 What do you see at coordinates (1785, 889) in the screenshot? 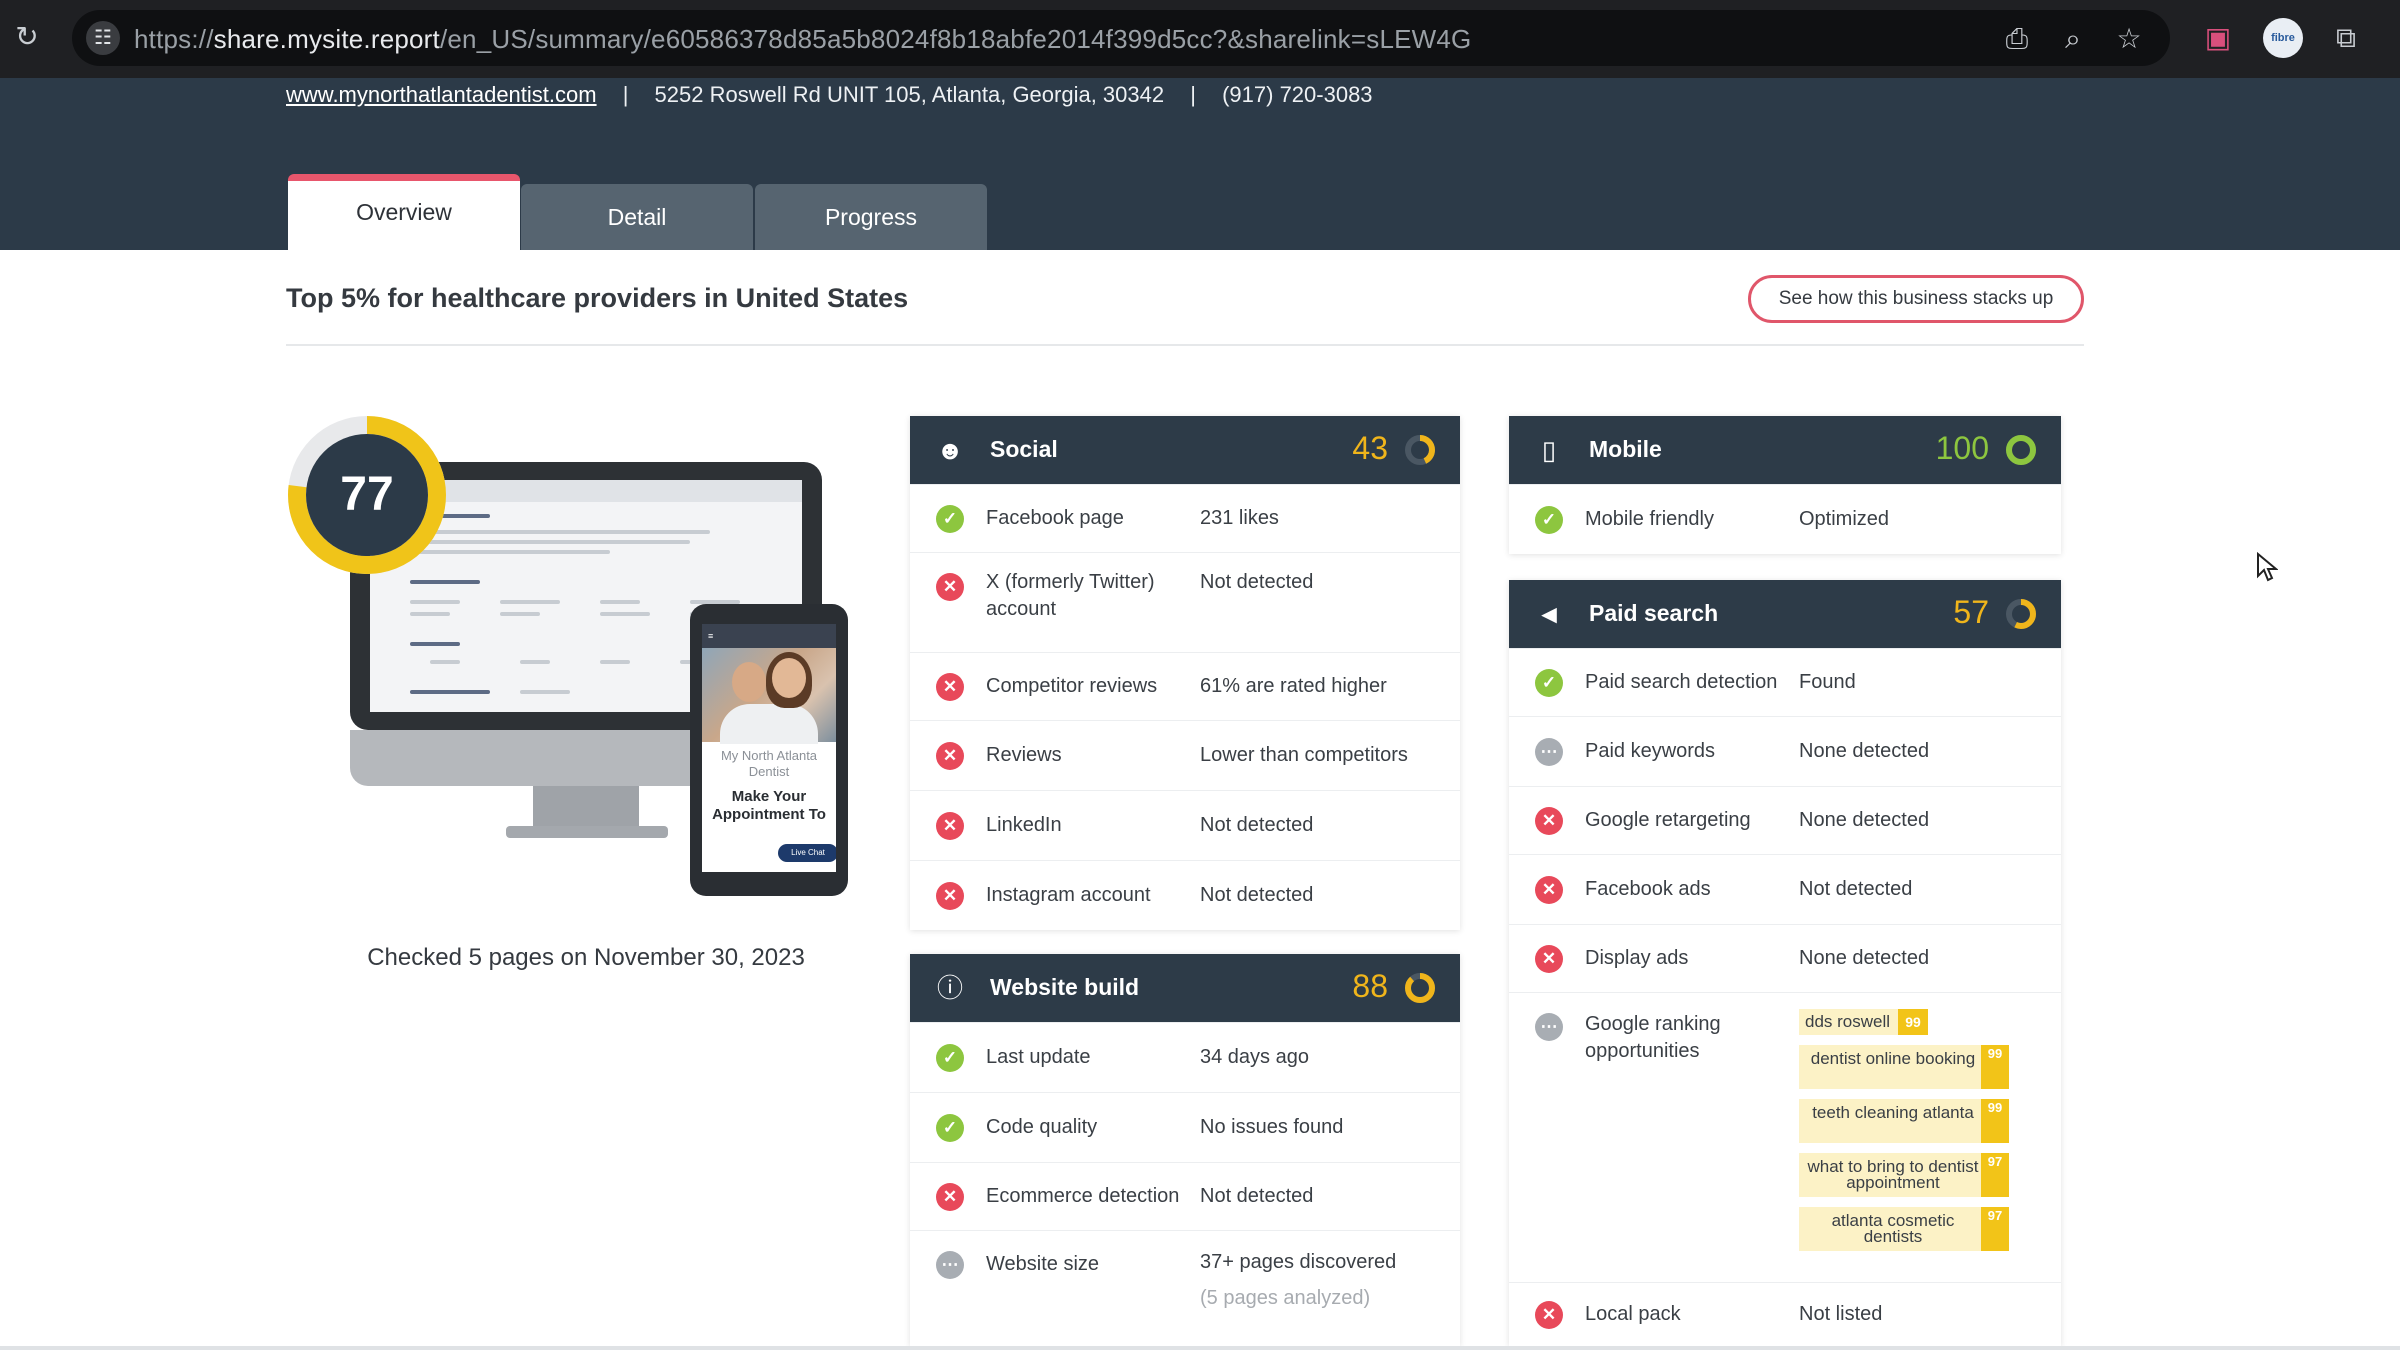
I see `paid-row-facebook-ads: ✕ Facebook ads Not detected` at bounding box center [1785, 889].